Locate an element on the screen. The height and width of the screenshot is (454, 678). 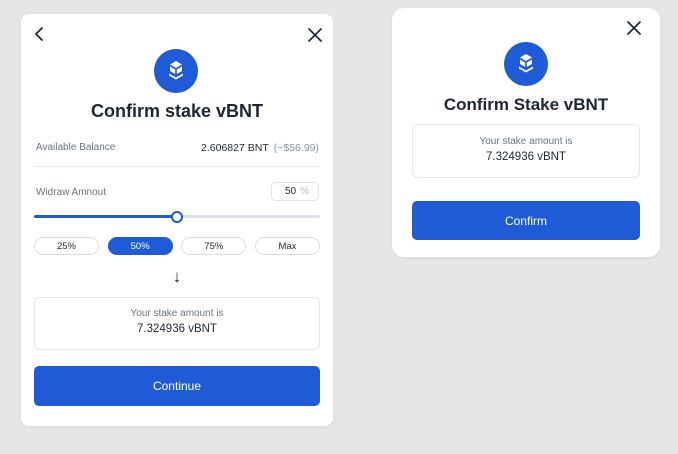
continue-button: Continue is located at coordinates (177, 386).